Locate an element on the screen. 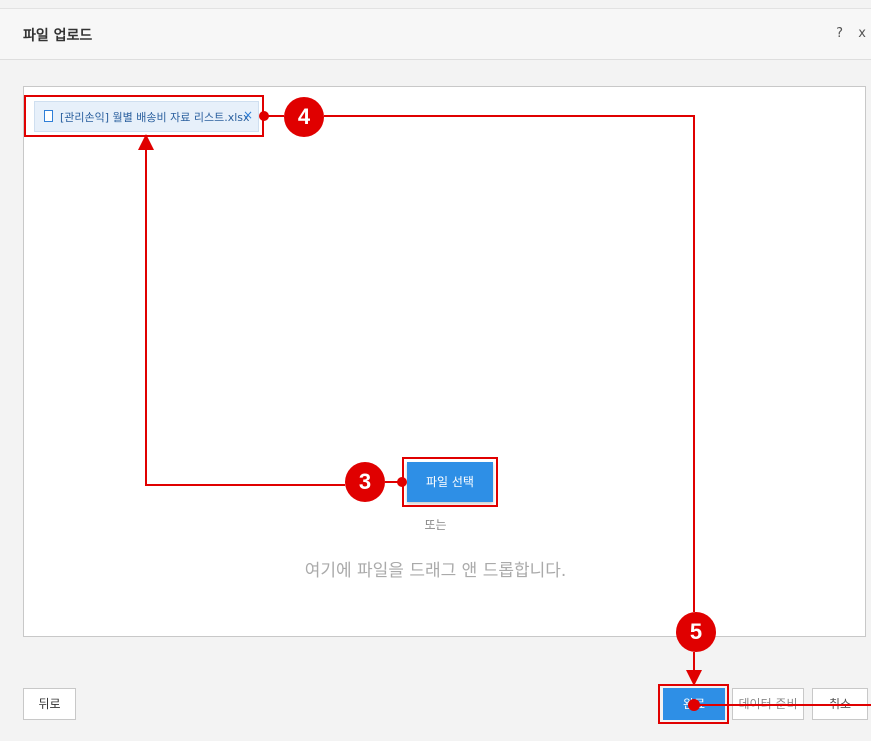 This screenshot has height=741, width=871. step-3-badge: 3 is located at coordinates (365, 482).